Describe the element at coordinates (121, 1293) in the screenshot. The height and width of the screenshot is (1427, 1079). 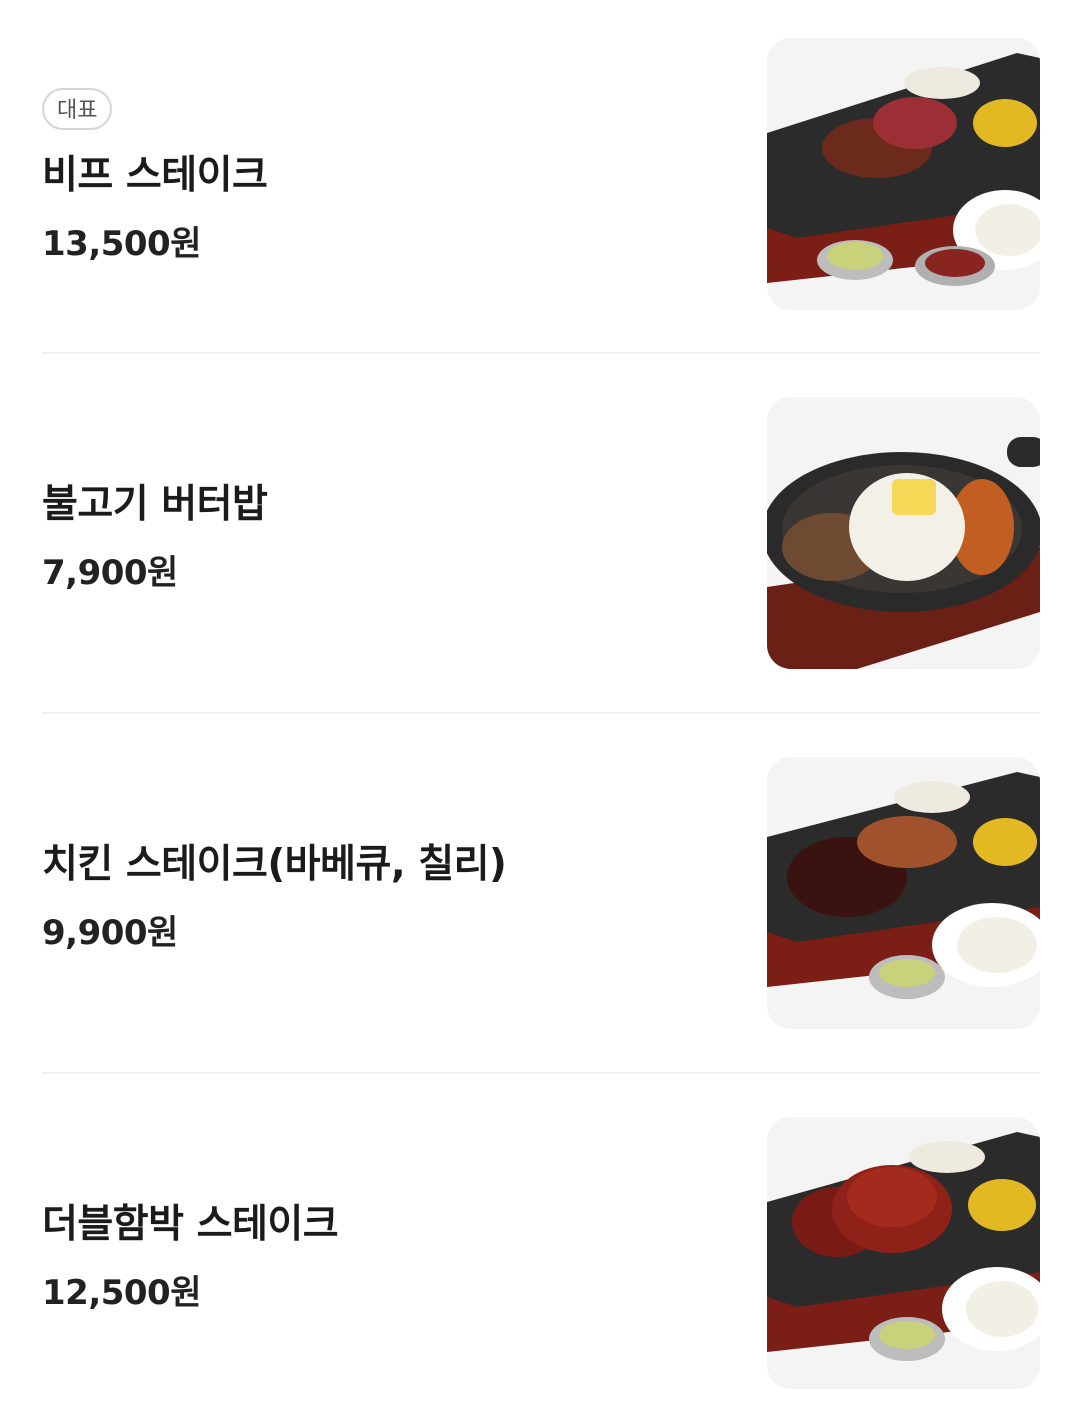
I see `menu-item-price: 12,500원` at that location.